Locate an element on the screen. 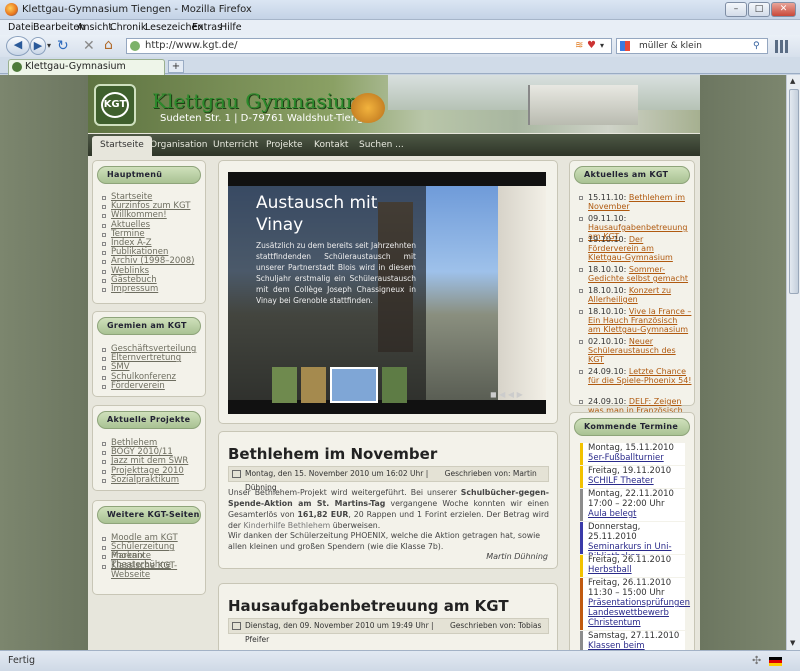 Image resolution: width=800 pixels, height=671 pixels. termin-title: Herbstball is located at coordinates (636, 570).